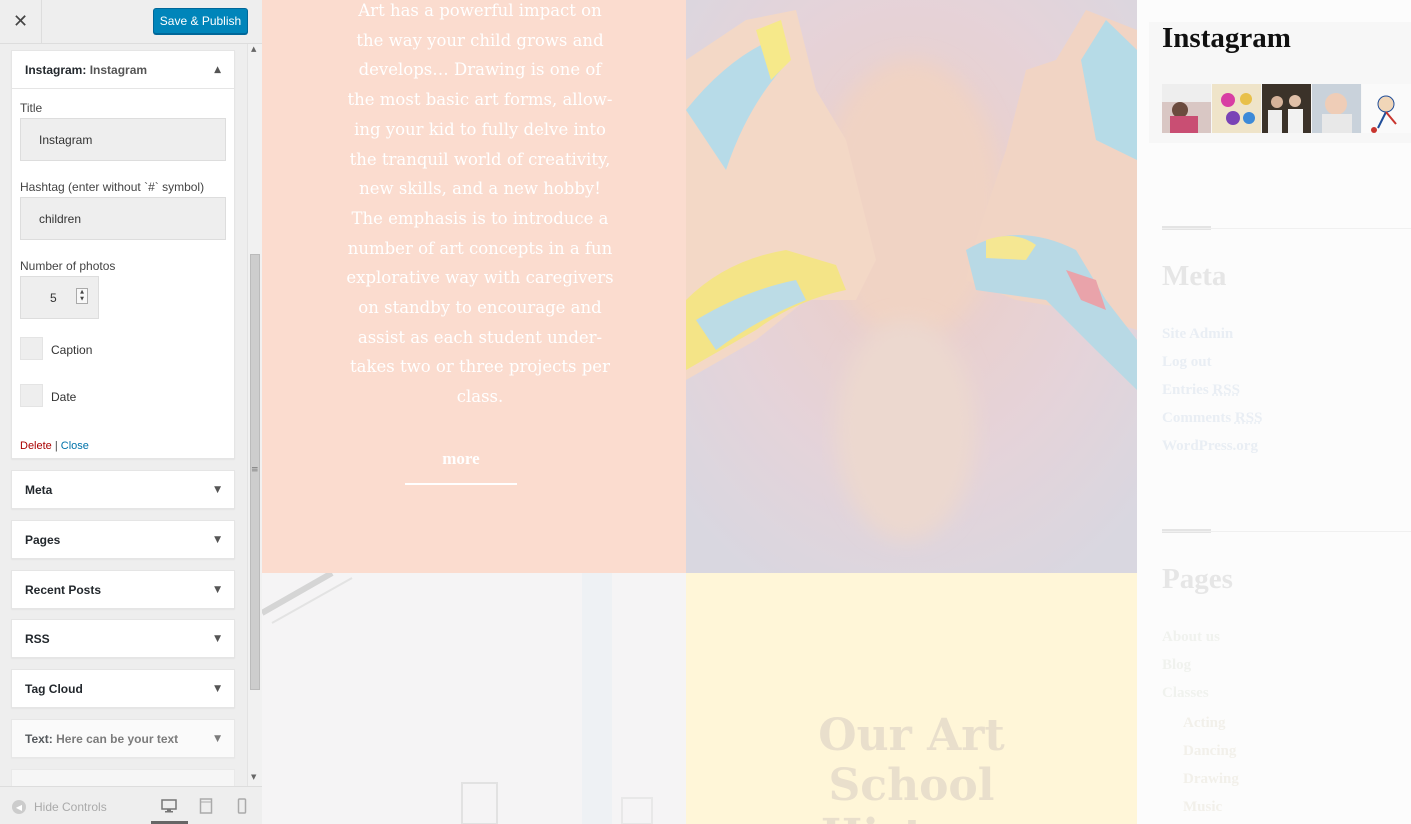 The image size is (1411, 824). What do you see at coordinates (1176, 665) in the screenshot?
I see `blog-link: Blog` at bounding box center [1176, 665].